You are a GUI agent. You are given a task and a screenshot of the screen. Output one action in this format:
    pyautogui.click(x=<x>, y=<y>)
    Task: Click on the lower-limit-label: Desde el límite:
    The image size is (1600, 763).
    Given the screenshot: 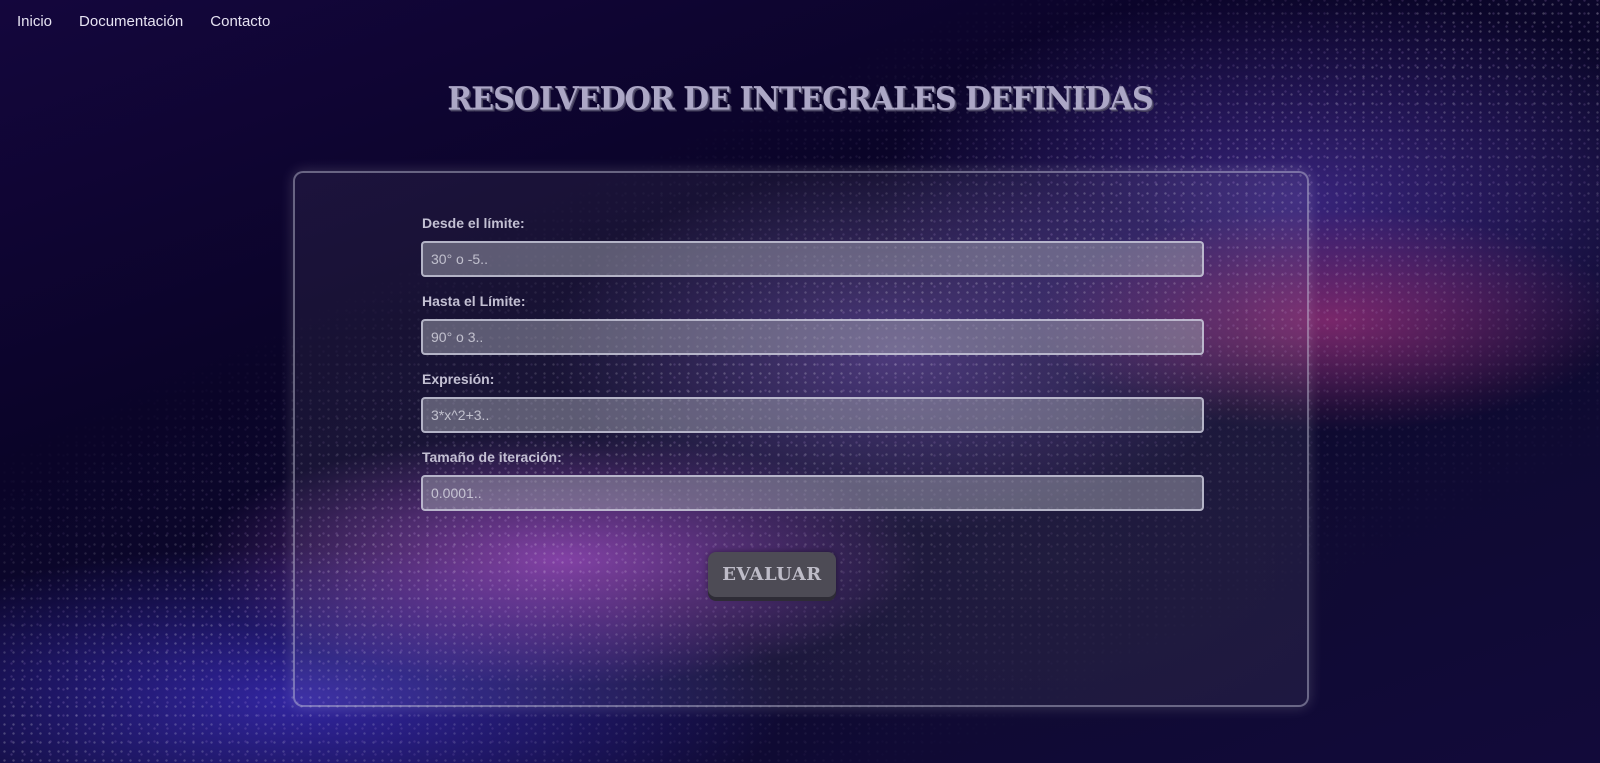 What is the action you would take?
    pyautogui.click(x=473, y=223)
    